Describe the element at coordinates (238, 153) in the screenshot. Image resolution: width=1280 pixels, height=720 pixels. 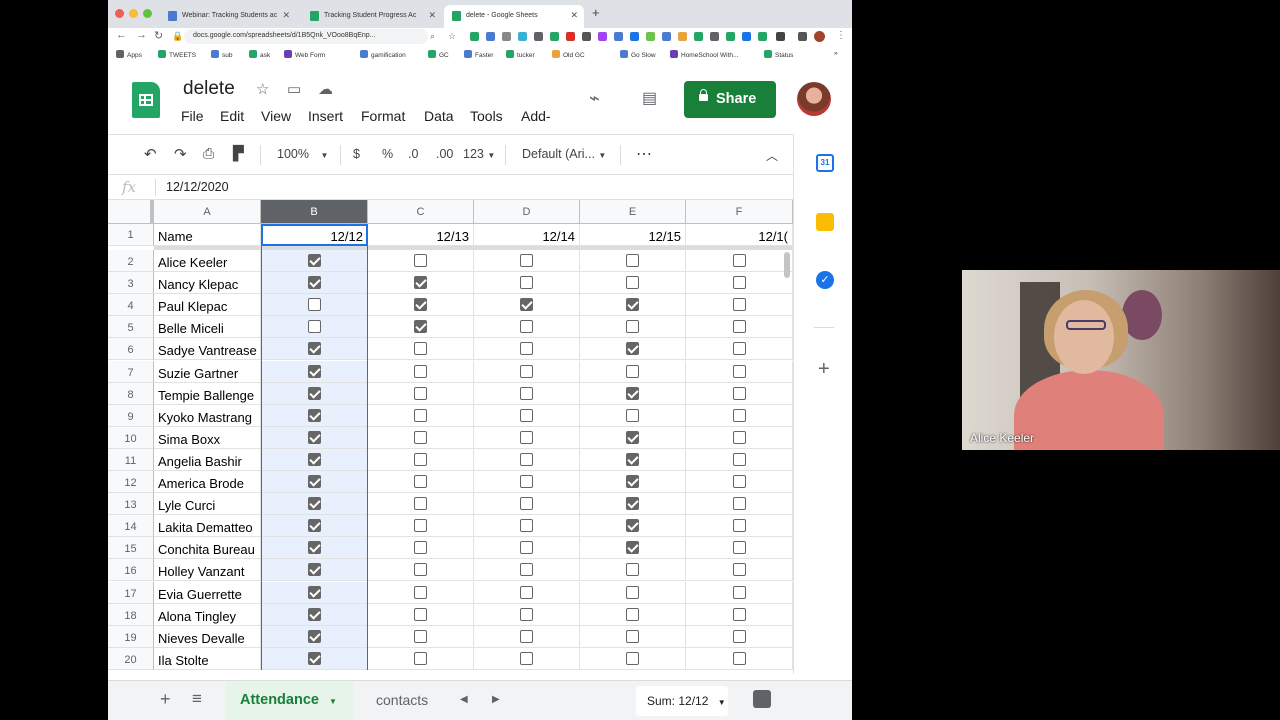
I see `paint-format-icon: ▛` at that location.